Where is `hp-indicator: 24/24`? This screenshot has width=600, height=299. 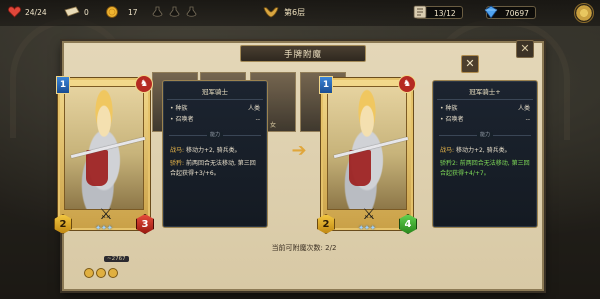
hp-indicator: 24/24 is located at coordinates (27, 12).